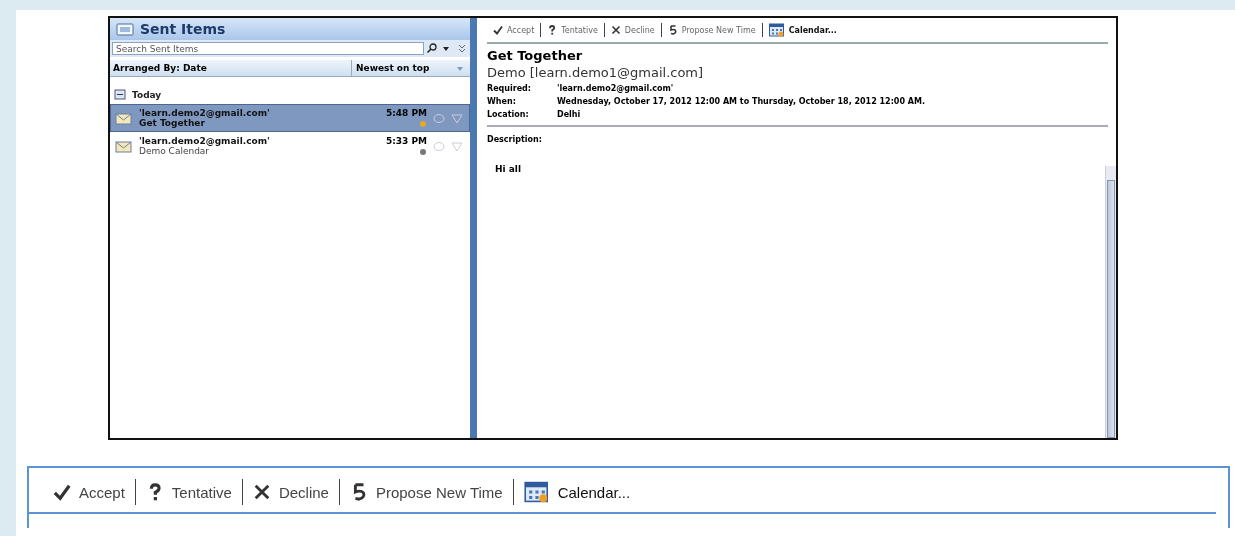  What do you see at coordinates (172, 123) in the screenshot?
I see `subject-text: Get Together` at bounding box center [172, 123].